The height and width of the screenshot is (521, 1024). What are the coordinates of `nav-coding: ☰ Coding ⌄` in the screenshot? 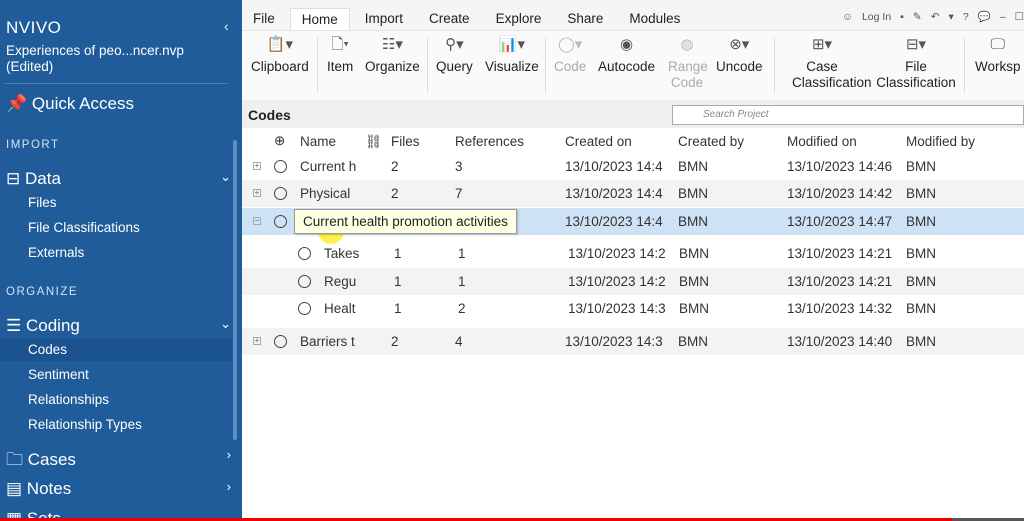 It's located at (118, 326).